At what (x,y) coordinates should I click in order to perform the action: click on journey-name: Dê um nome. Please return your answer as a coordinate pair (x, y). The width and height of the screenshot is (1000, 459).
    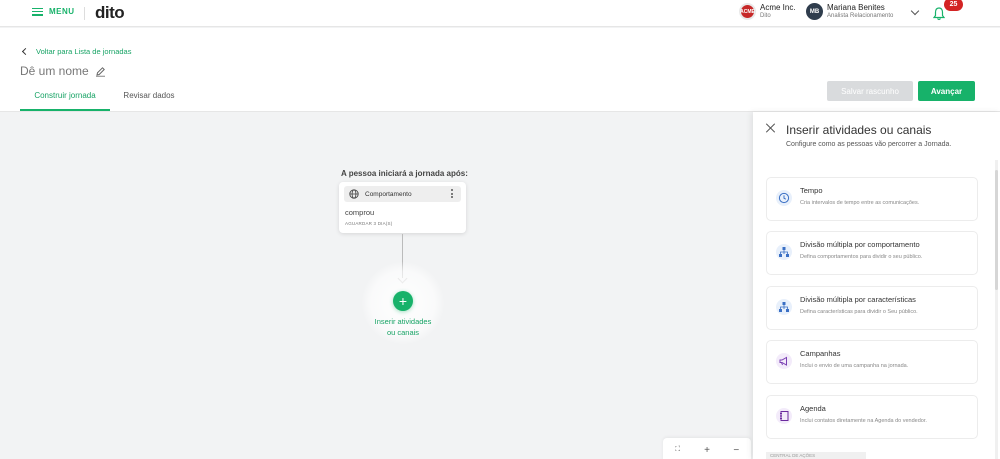
    Looking at the image, I should click on (54, 71).